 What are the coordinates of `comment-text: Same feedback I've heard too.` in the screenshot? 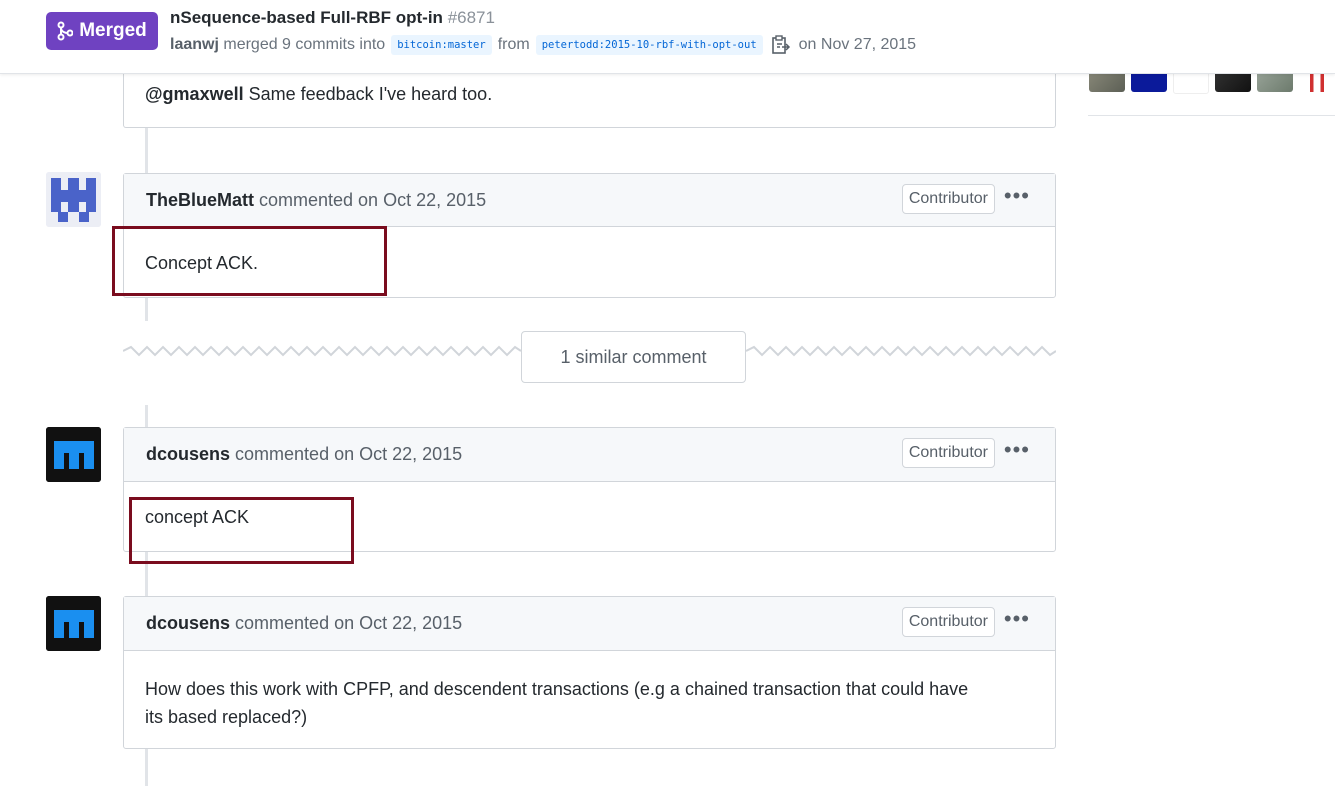 It's located at (370, 94).